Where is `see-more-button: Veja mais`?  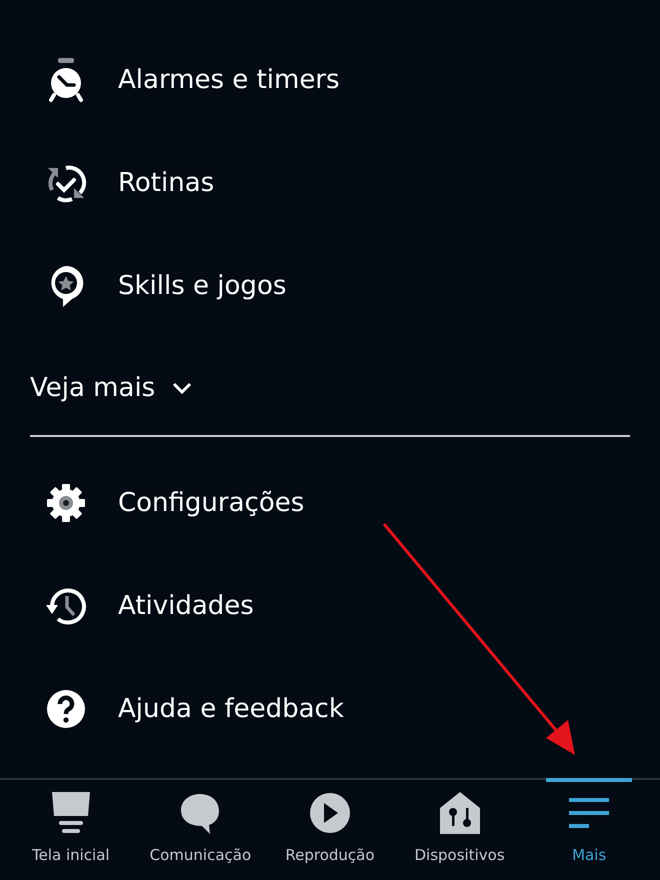
see-more-button: Veja mais is located at coordinates (345, 388).